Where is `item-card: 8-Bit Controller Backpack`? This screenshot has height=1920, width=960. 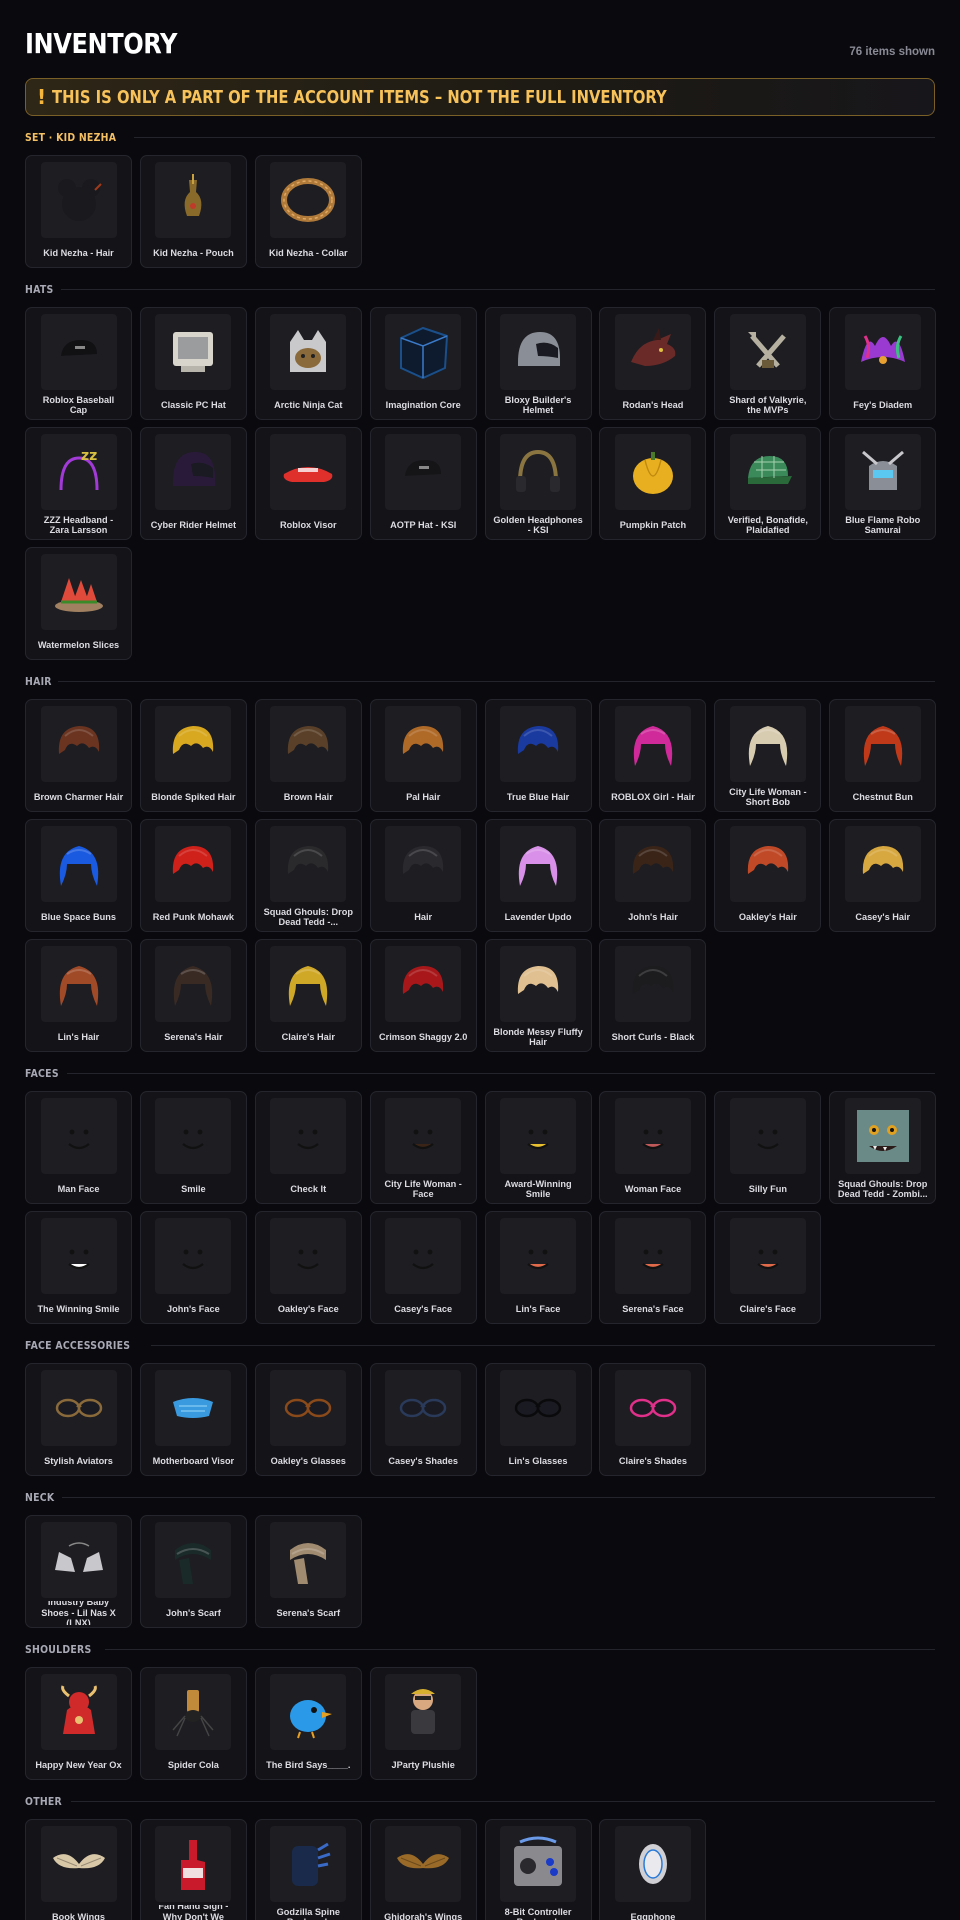 item-card: 8-Bit Controller Backpack is located at coordinates (538, 1869).